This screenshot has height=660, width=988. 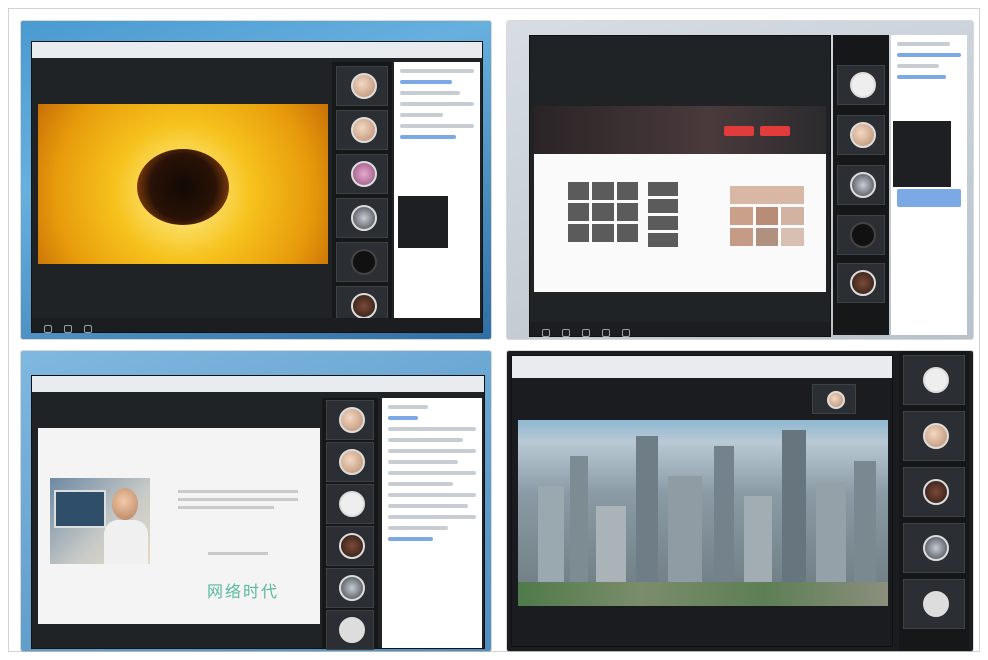 I want to click on slide-title: 网络时代, so click(x=242, y=591).